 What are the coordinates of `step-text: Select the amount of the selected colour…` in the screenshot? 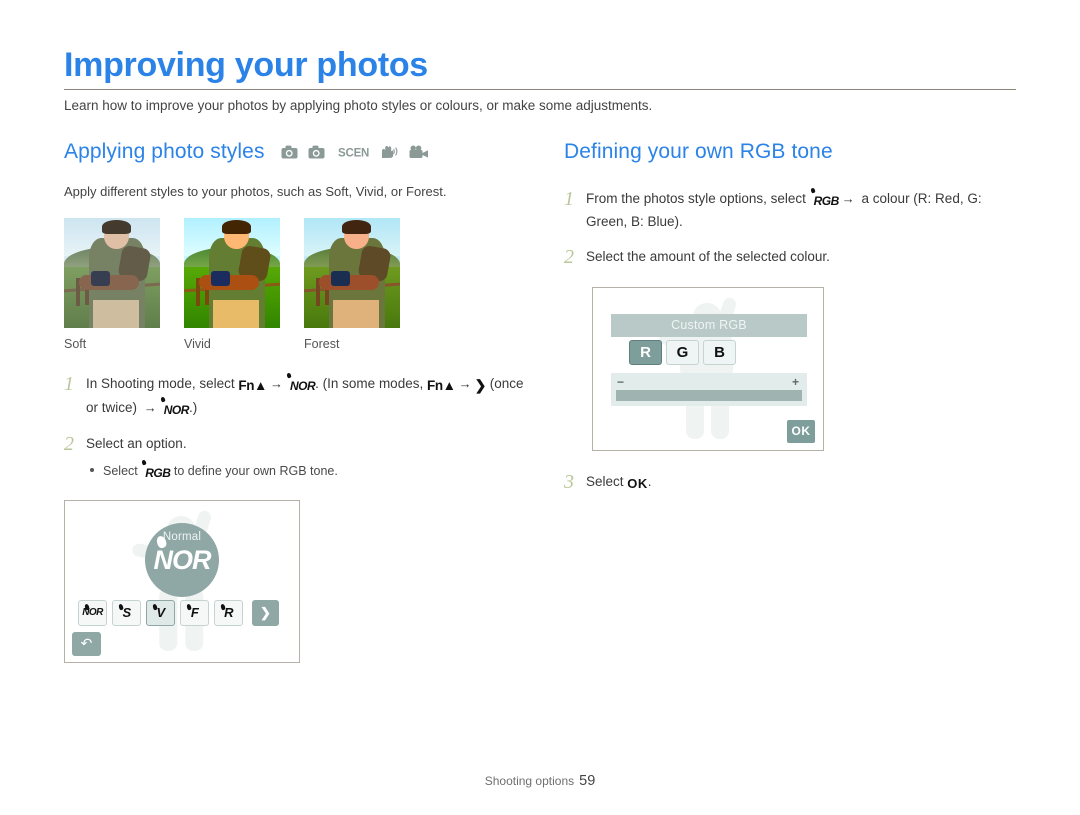 It's located at (708, 256).